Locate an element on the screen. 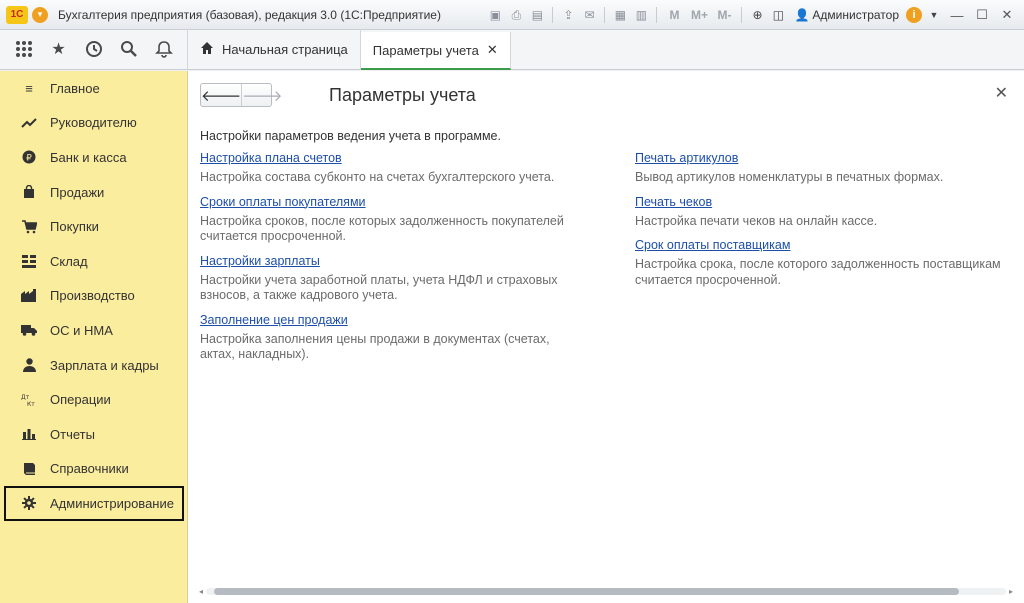 The image size is (1024, 603). memory-minus-button: M- is located at coordinates (724, 15).